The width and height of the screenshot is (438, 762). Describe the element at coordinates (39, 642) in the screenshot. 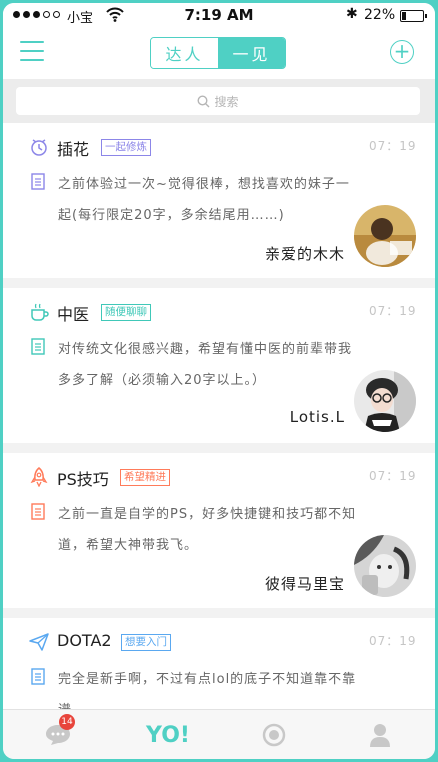

I see `paper-plane-icon` at that location.